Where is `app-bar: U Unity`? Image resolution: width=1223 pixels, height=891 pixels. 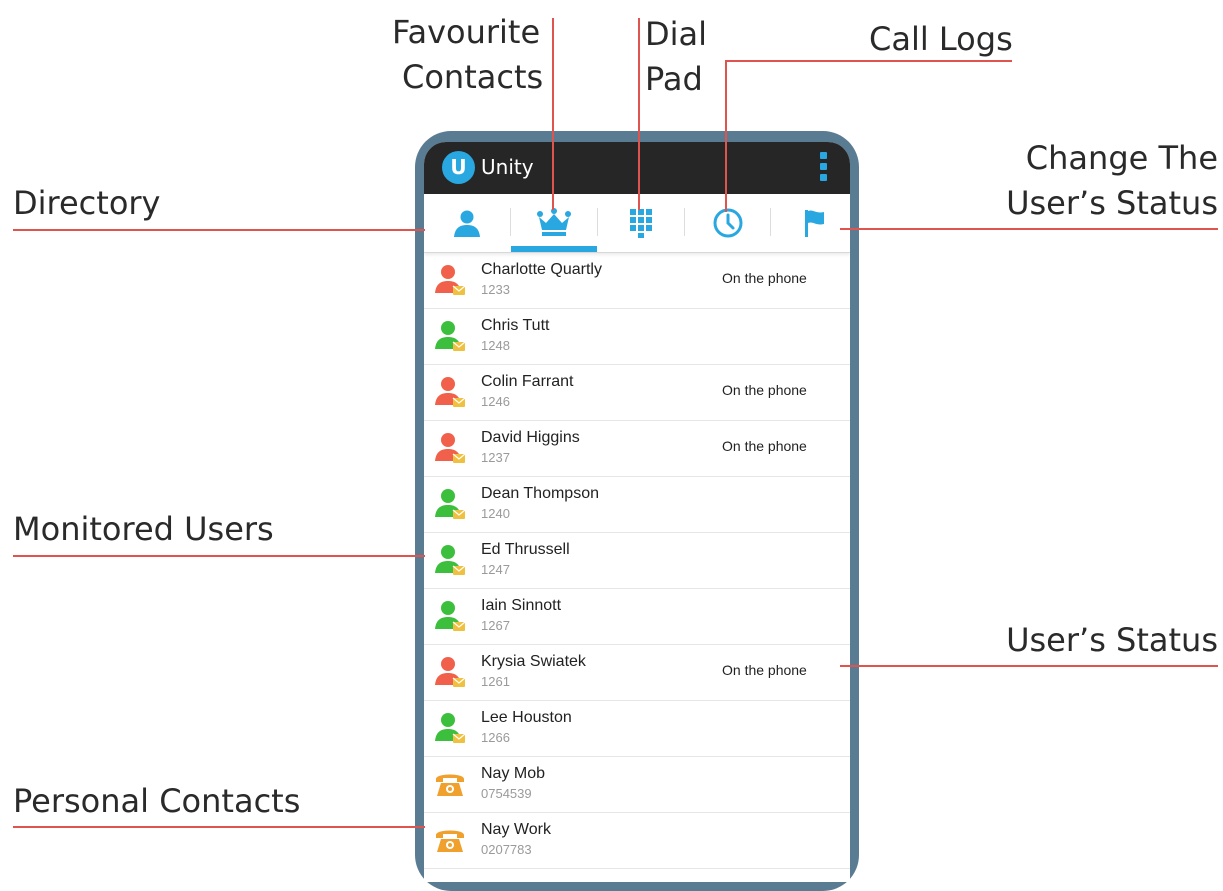
app-bar: U Unity is located at coordinates (637, 168).